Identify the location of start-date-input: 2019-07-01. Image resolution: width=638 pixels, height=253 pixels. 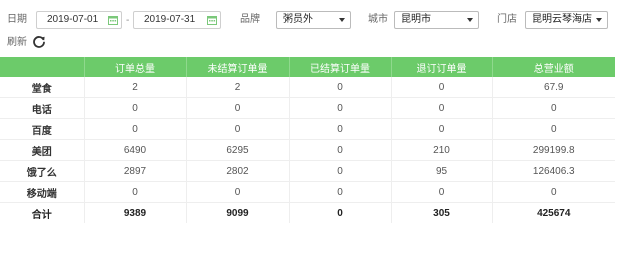
(79, 20).